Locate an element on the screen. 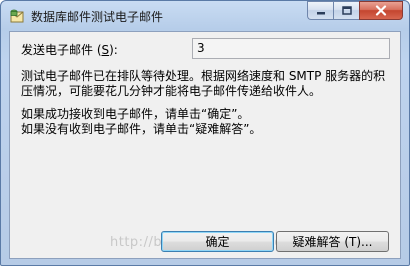  status-line-1: 测试电子邮件已在排队等待处理。根据网络速度和 SMTP 服务器的积 is located at coordinates (203, 76).